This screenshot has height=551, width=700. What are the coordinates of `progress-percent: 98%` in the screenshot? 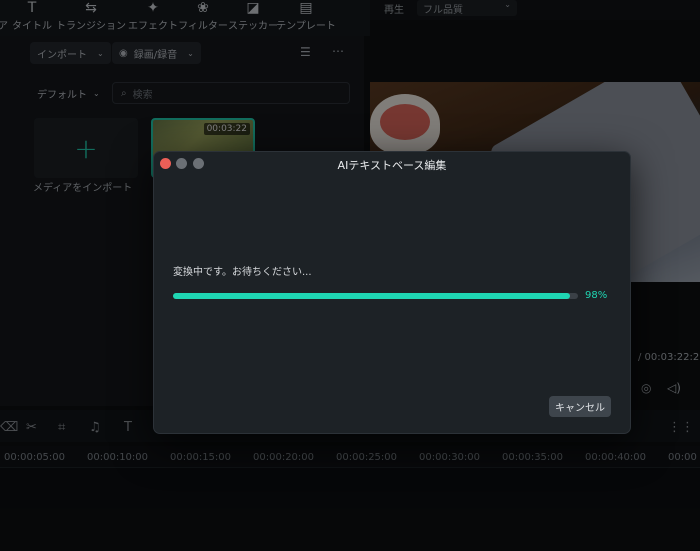 It's located at (596, 295).